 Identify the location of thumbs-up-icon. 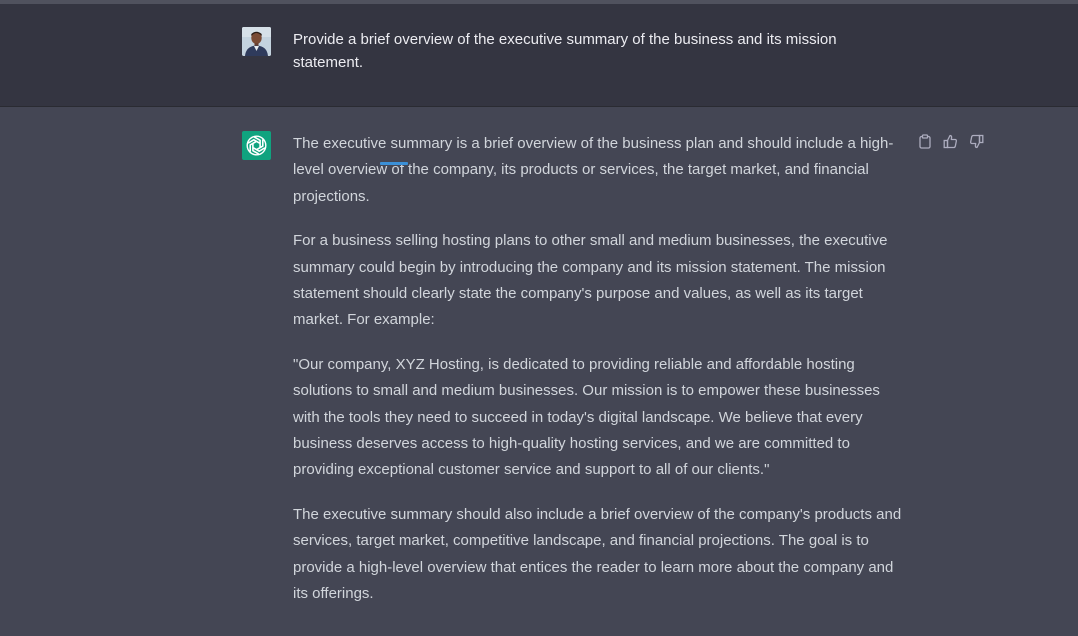
(950, 141).